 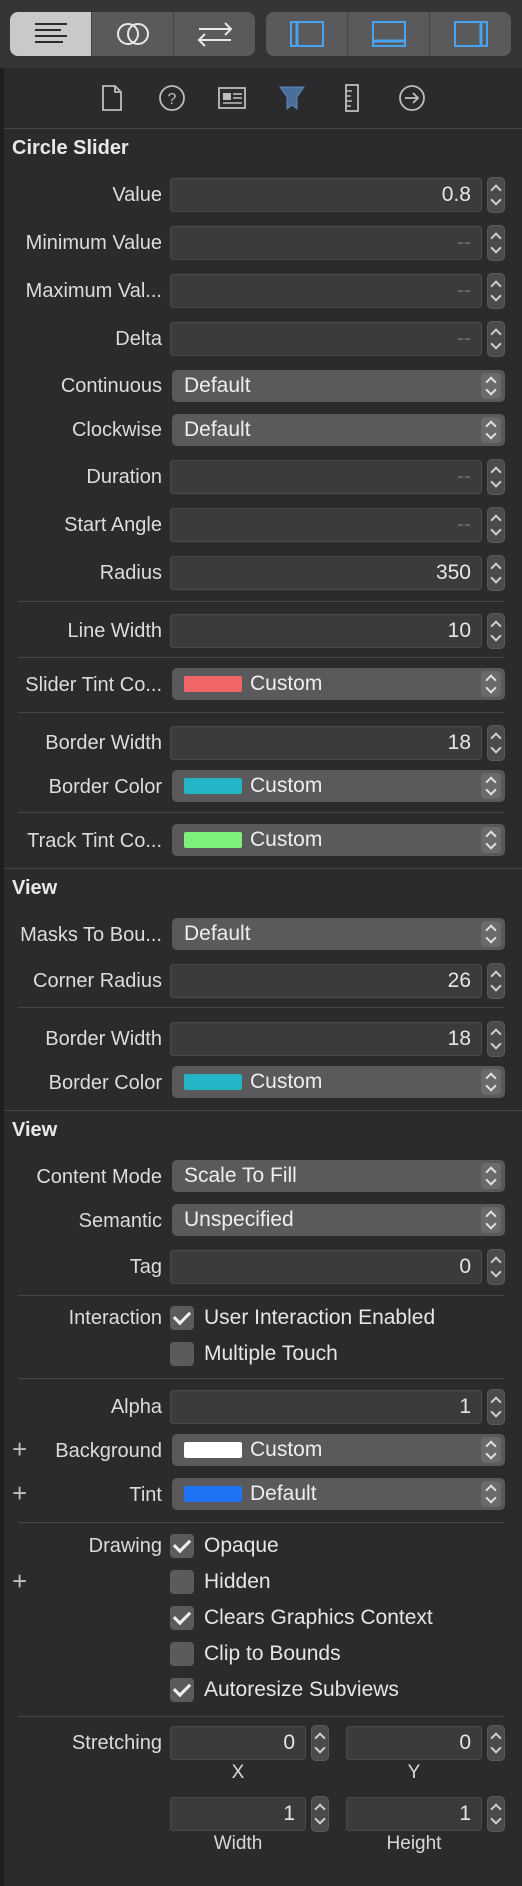 I want to click on corner-radius-field: 26, so click(x=326, y=981).